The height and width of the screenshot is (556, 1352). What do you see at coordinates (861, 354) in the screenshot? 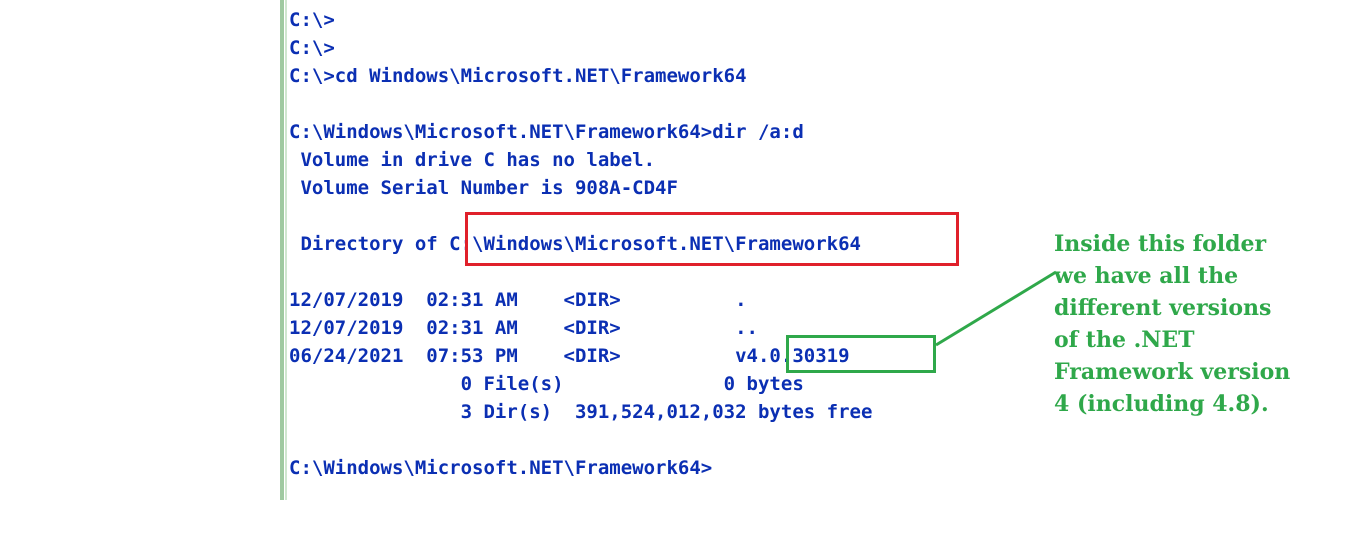
I see `v4-folder-highlight` at bounding box center [861, 354].